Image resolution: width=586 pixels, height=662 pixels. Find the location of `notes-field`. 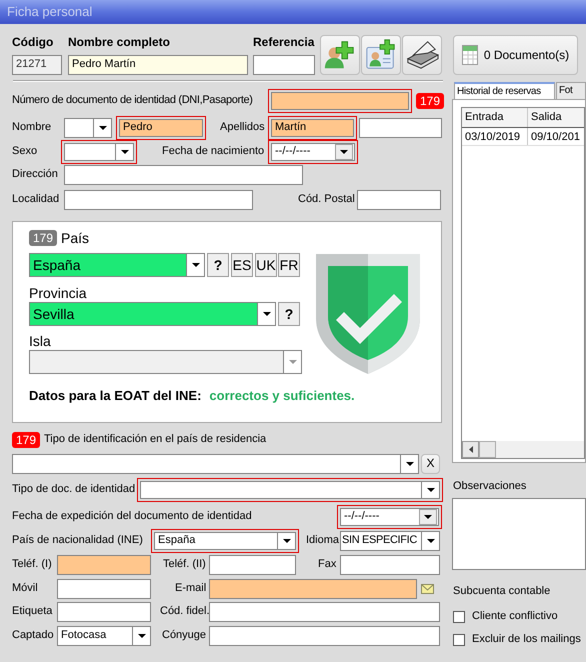

notes-field is located at coordinates (519, 534).